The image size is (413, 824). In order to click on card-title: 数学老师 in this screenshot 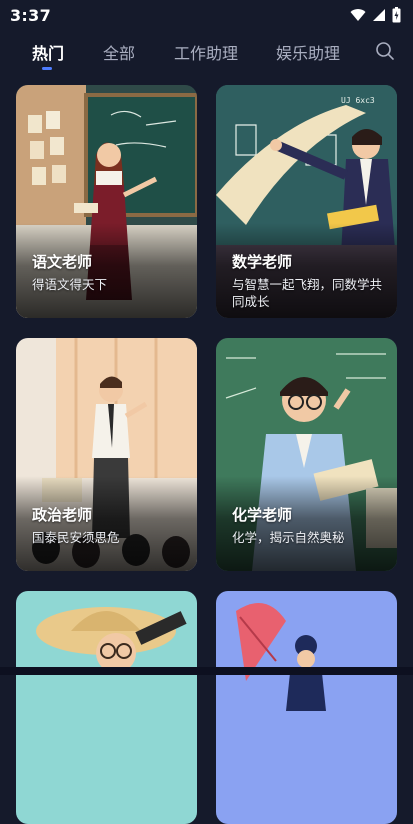, I will do `click(262, 262)`.